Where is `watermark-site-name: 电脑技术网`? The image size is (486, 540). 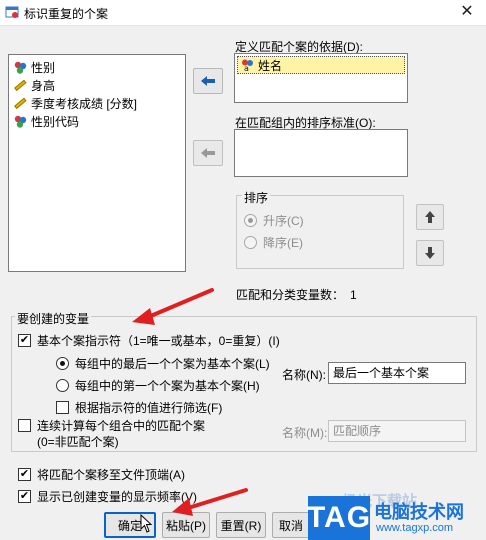 watermark-site-name: 电脑技术网 is located at coordinates (419, 512).